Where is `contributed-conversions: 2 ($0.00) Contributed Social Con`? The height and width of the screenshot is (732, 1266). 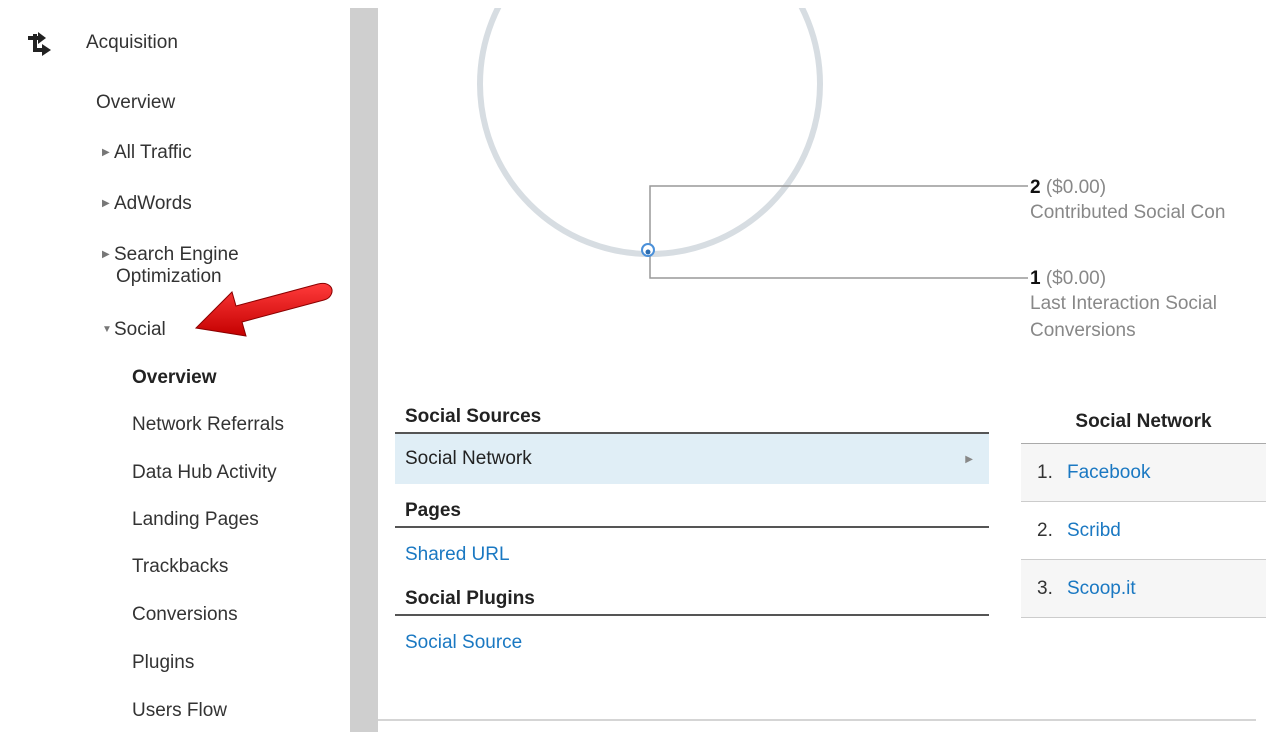 contributed-conversions: 2 ($0.00) Contributed Social Con is located at coordinates (1127, 201).